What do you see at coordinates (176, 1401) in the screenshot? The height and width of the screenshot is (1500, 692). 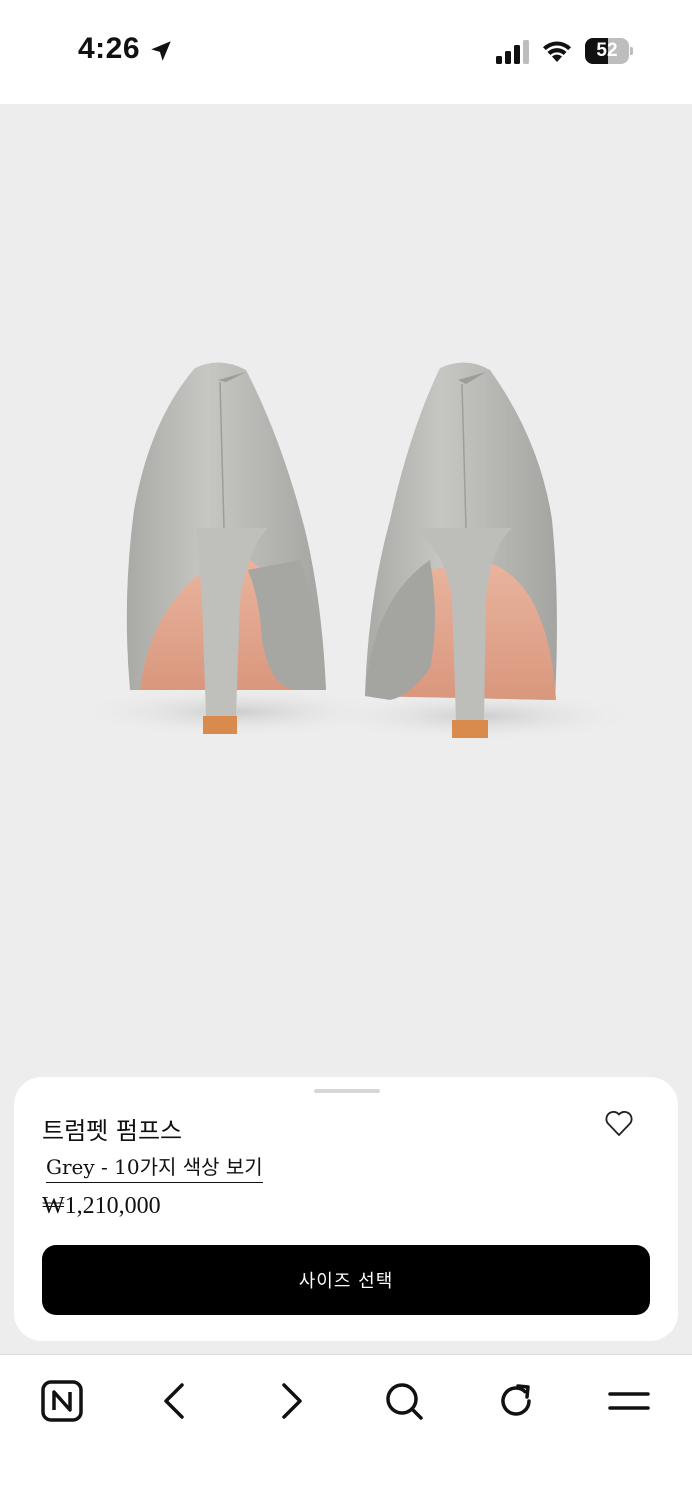 I see `back-icon` at bounding box center [176, 1401].